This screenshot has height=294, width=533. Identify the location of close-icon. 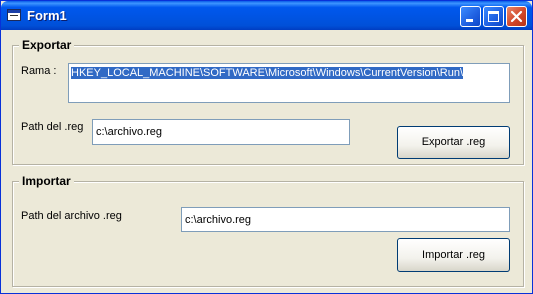
(516, 16).